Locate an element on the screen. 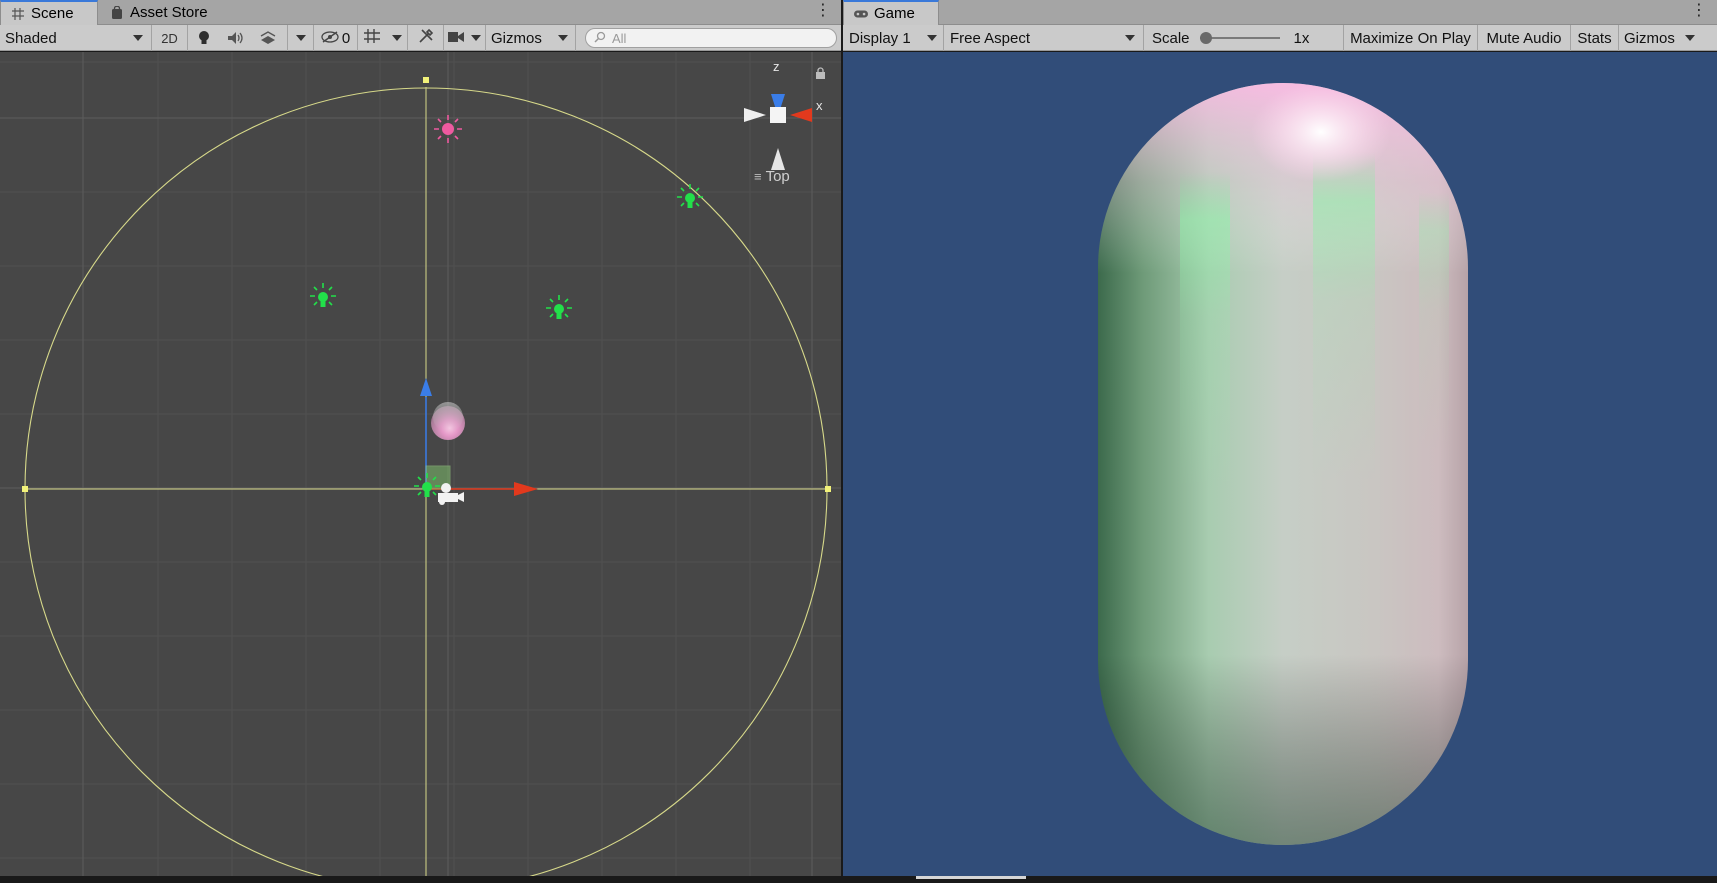 The image size is (1717, 883). aspect-dropdown: Free Aspect is located at coordinates (1044, 38).